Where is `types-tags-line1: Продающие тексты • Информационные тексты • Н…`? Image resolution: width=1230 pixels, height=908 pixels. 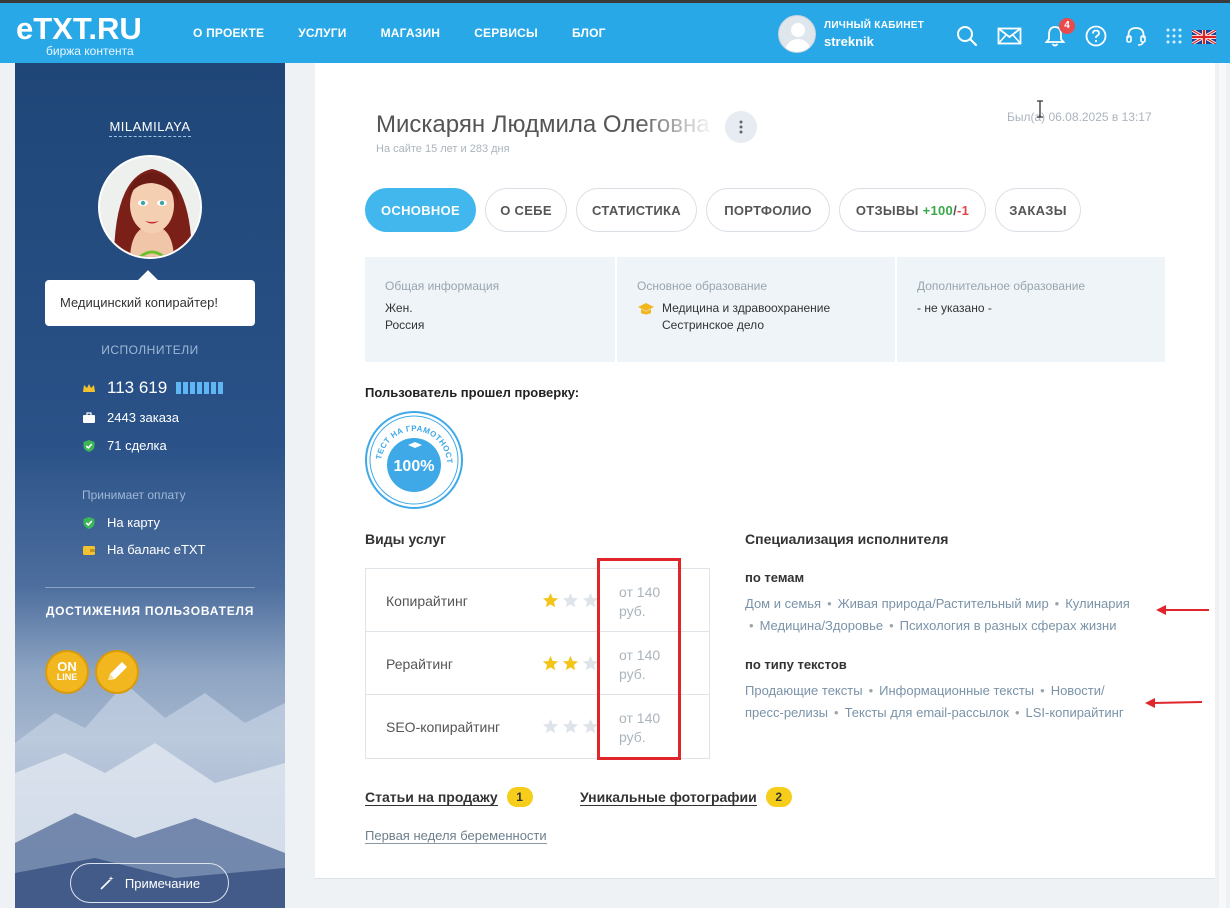 types-tags-line1: Продающие тексты • Информационные тексты • Н… is located at coordinates (925, 690).